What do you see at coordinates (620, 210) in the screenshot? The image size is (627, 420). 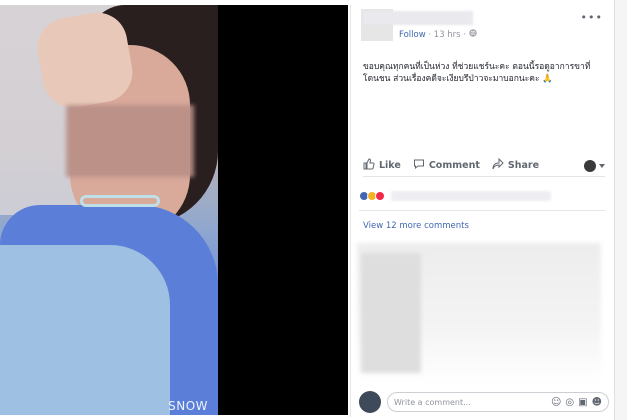 I see `page-scrollbar` at bounding box center [620, 210].